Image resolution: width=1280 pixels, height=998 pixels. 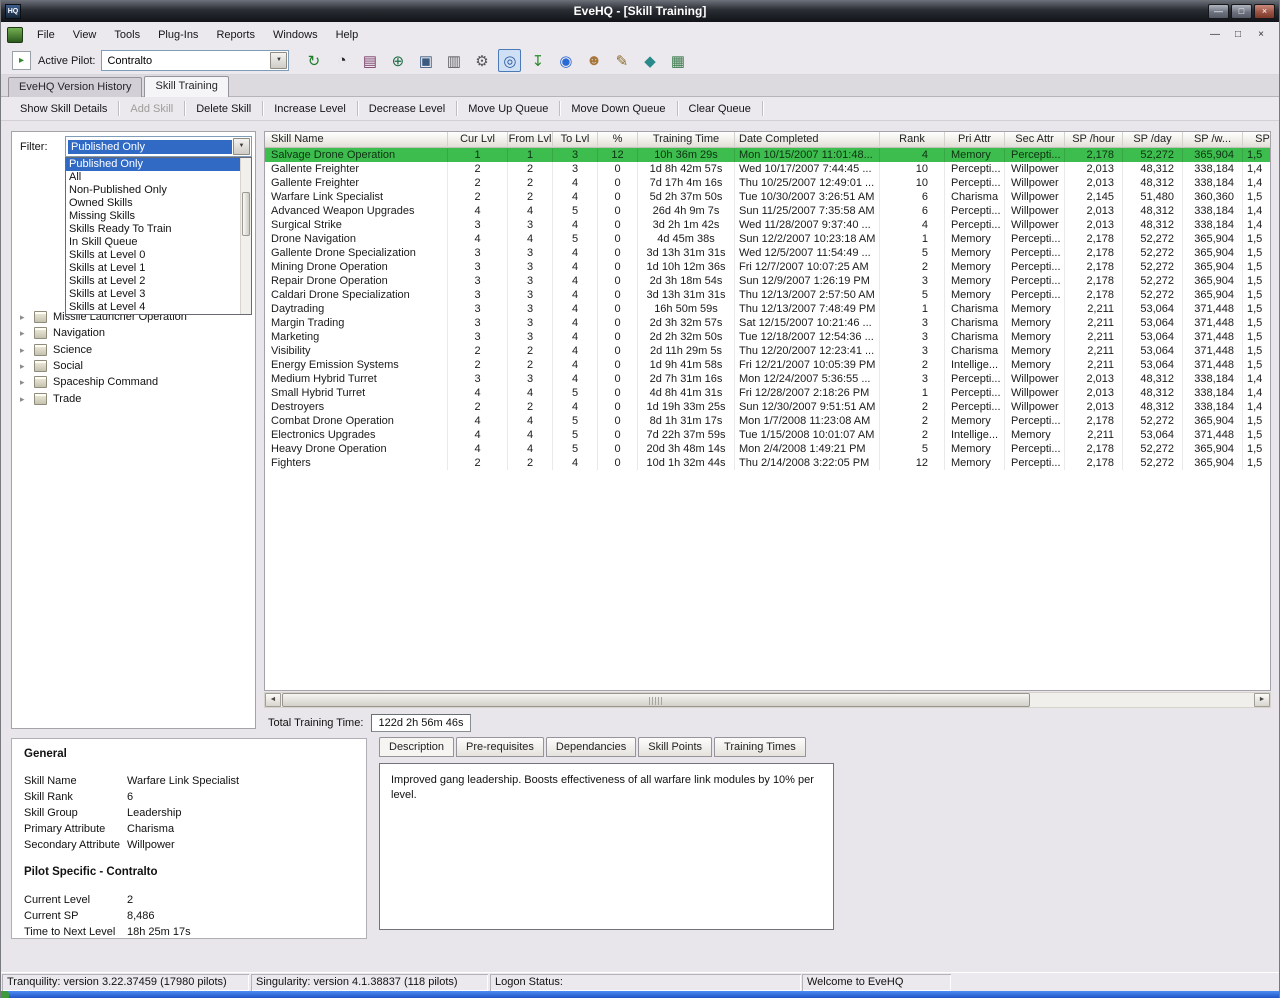 I want to click on tree-item-social: ▸ Social, so click(x=133, y=366).